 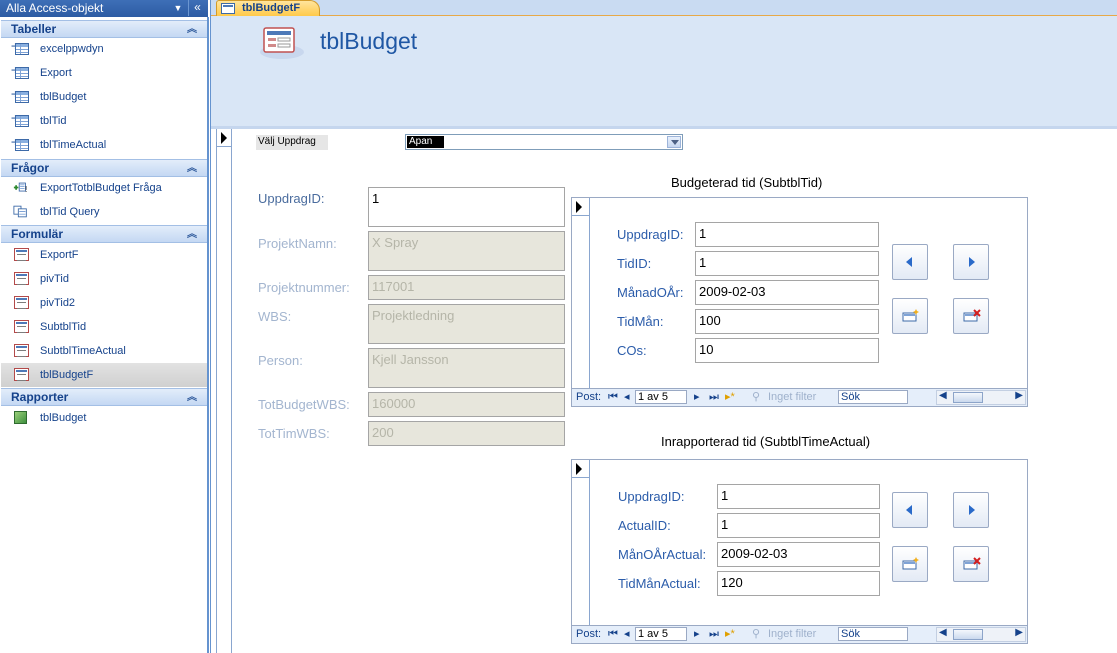 What do you see at coordinates (104, 121) in the screenshot?
I see `nav-item-tbltid: ➔ tblTid` at bounding box center [104, 121].